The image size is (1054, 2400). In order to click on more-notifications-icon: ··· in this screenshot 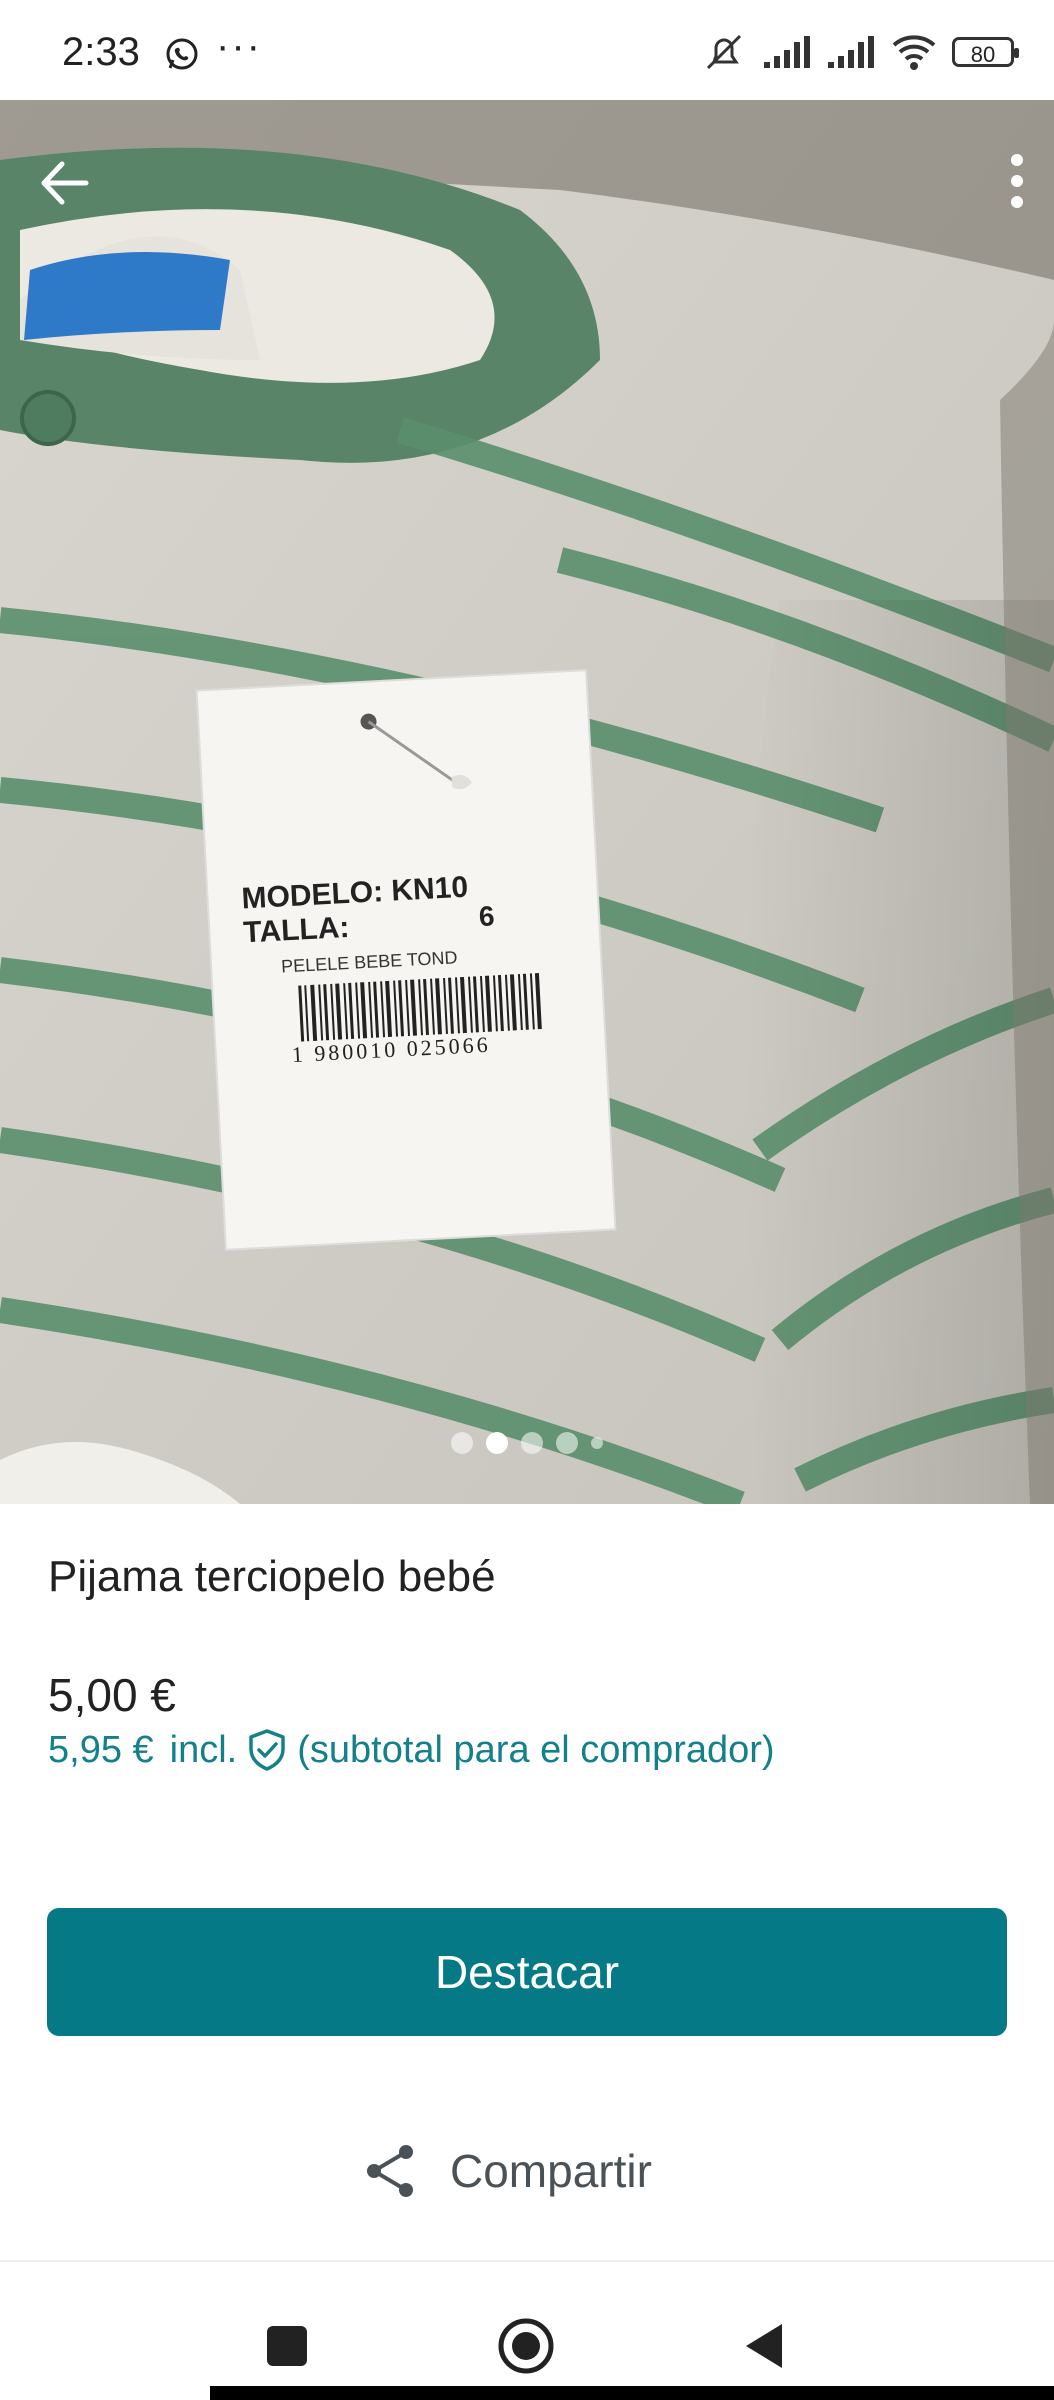, I will do `click(239, 46)`.